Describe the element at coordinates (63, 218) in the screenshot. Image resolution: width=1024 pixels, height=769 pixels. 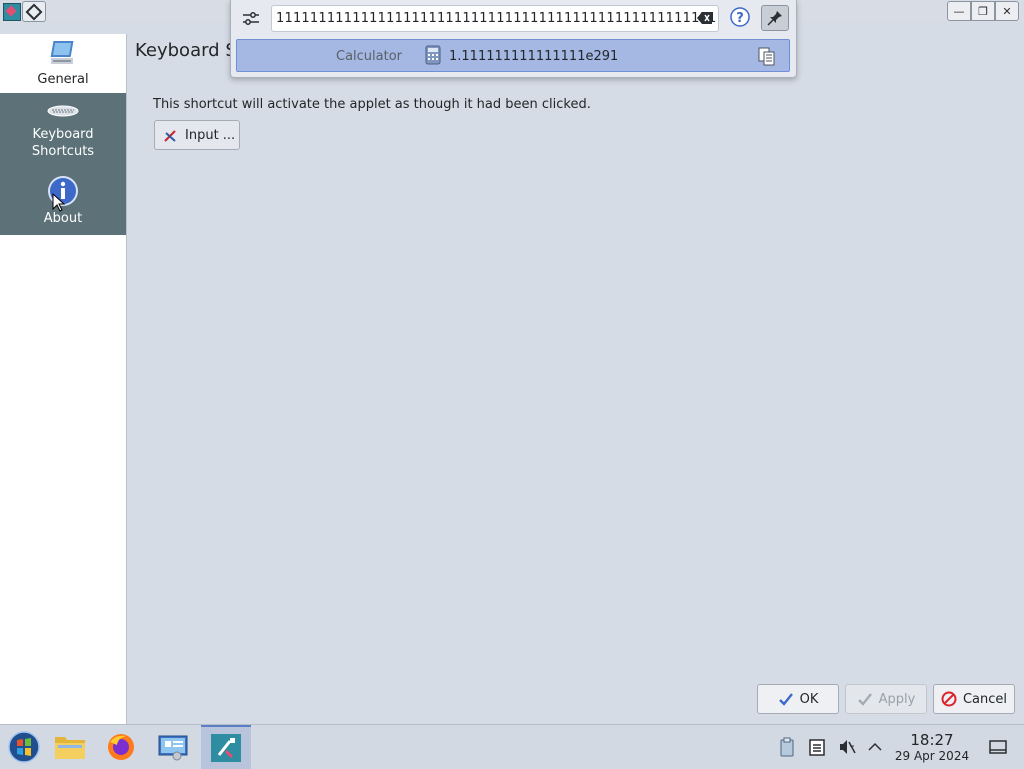
I see `sidebar-item-label: About` at that location.